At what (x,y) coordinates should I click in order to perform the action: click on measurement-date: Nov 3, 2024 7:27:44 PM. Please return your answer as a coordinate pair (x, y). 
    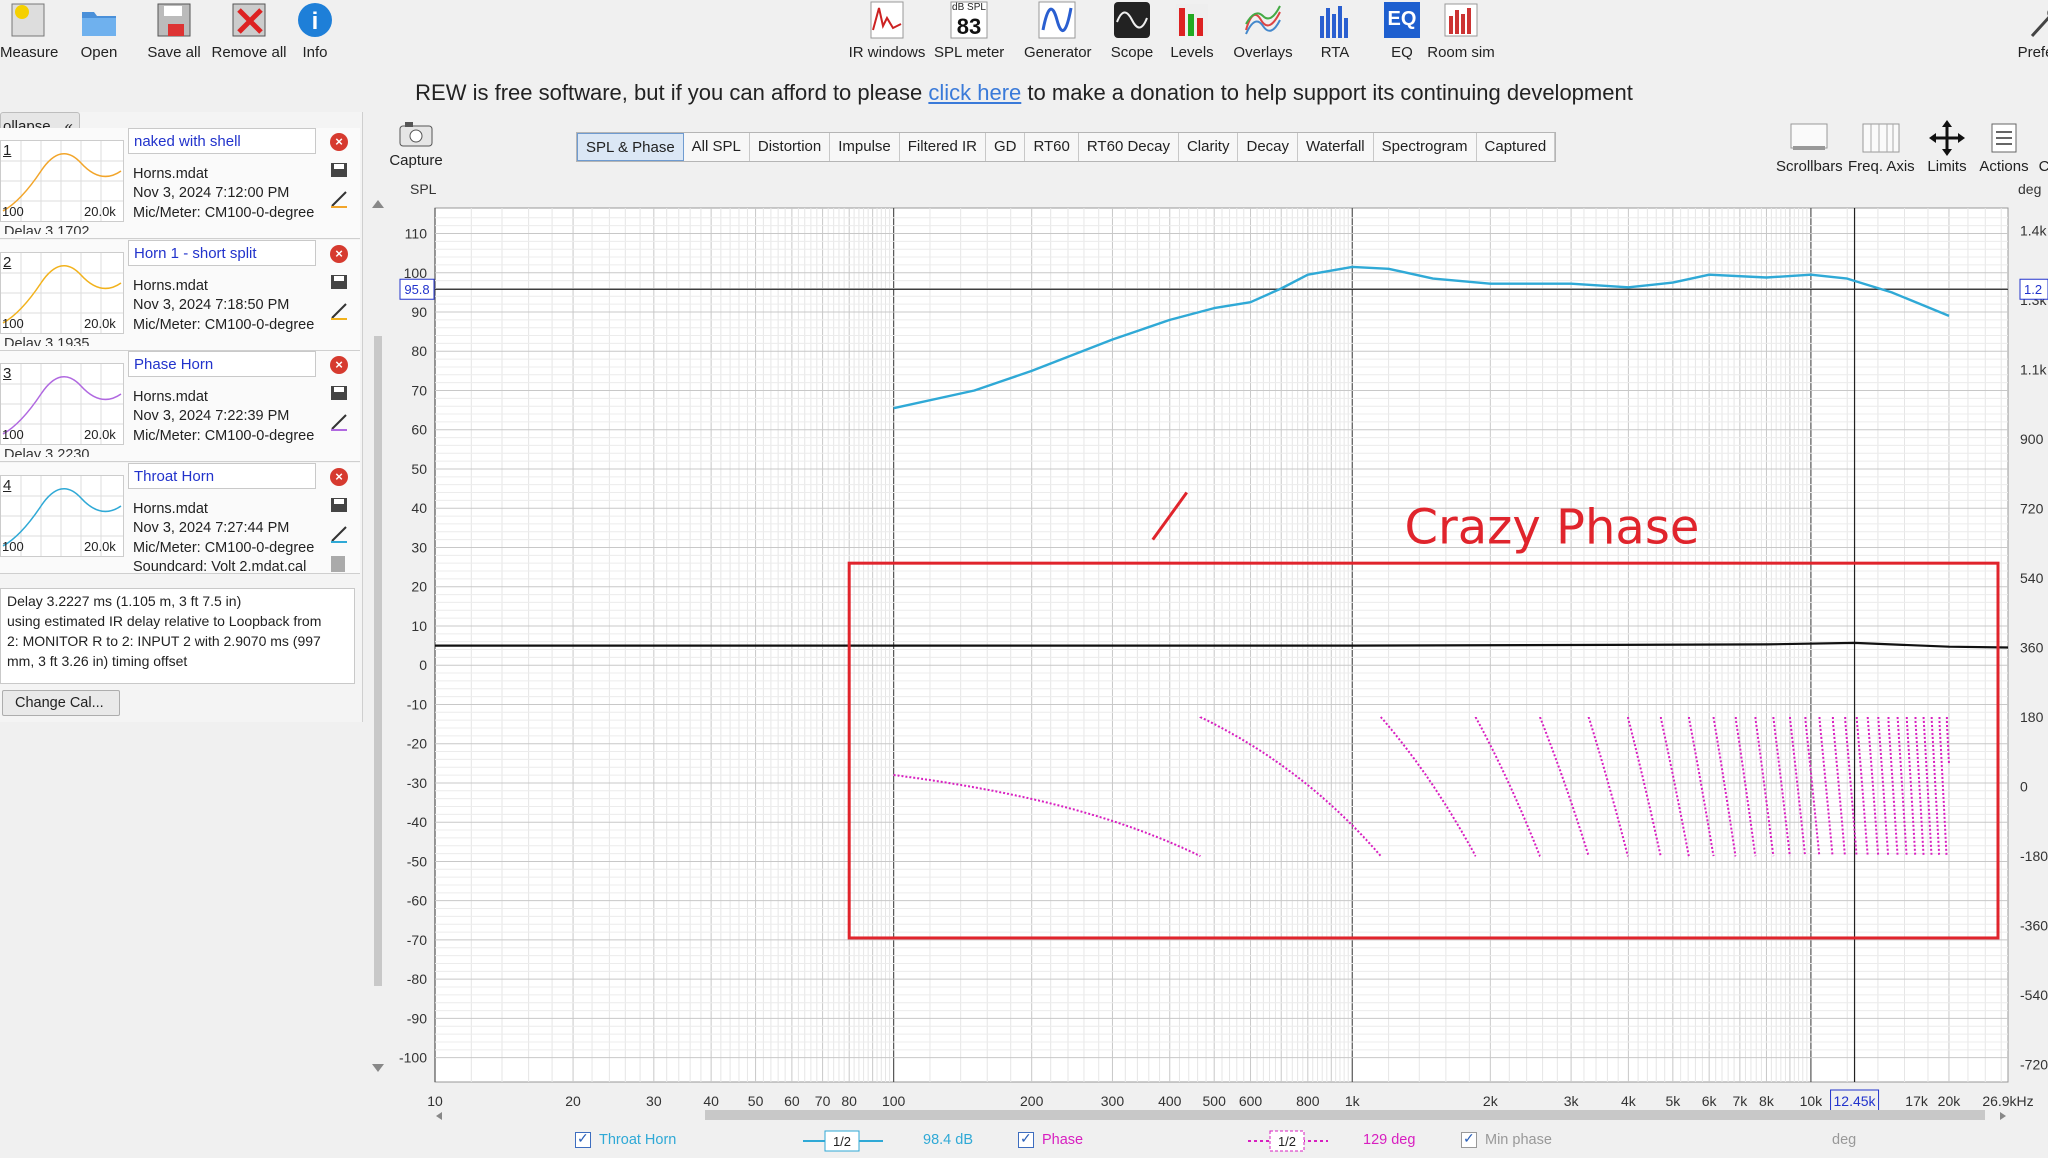
    Looking at the image, I should click on (211, 528).